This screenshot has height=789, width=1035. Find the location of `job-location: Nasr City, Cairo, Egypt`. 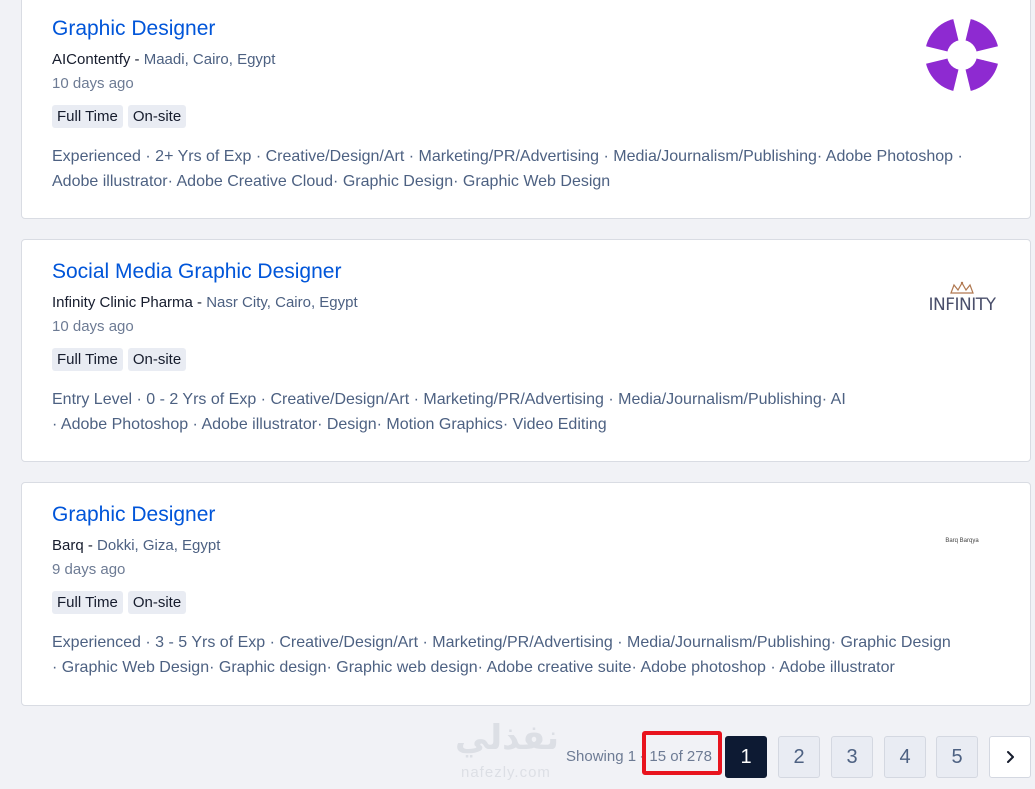

job-location: Nasr City, Cairo, Egypt is located at coordinates (282, 302).